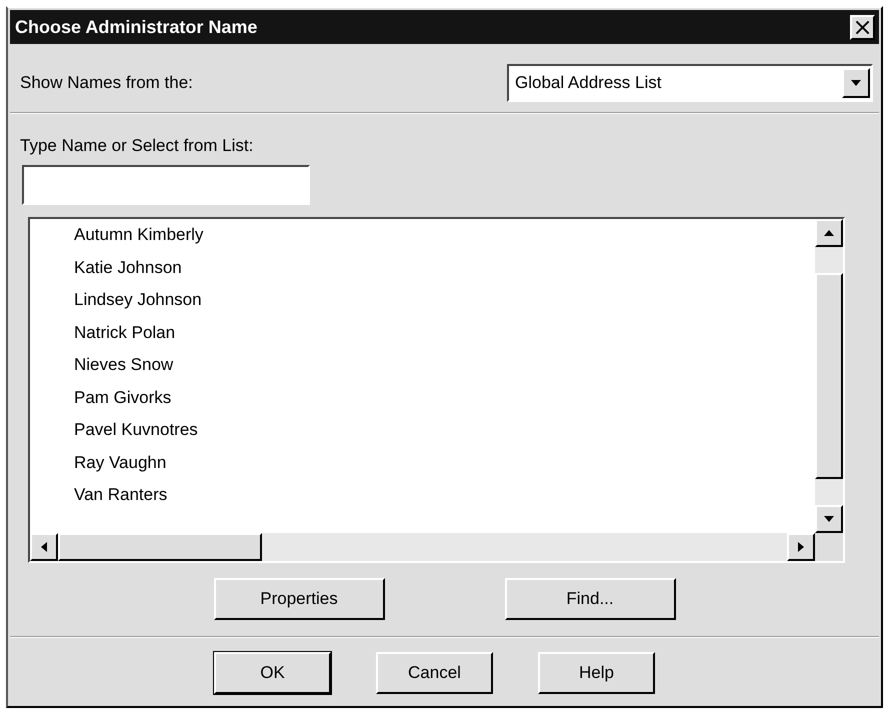 The image size is (887, 712). Describe the element at coordinates (690, 83) in the screenshot. I see `address-list-dropdown: Global Address List` at that location.